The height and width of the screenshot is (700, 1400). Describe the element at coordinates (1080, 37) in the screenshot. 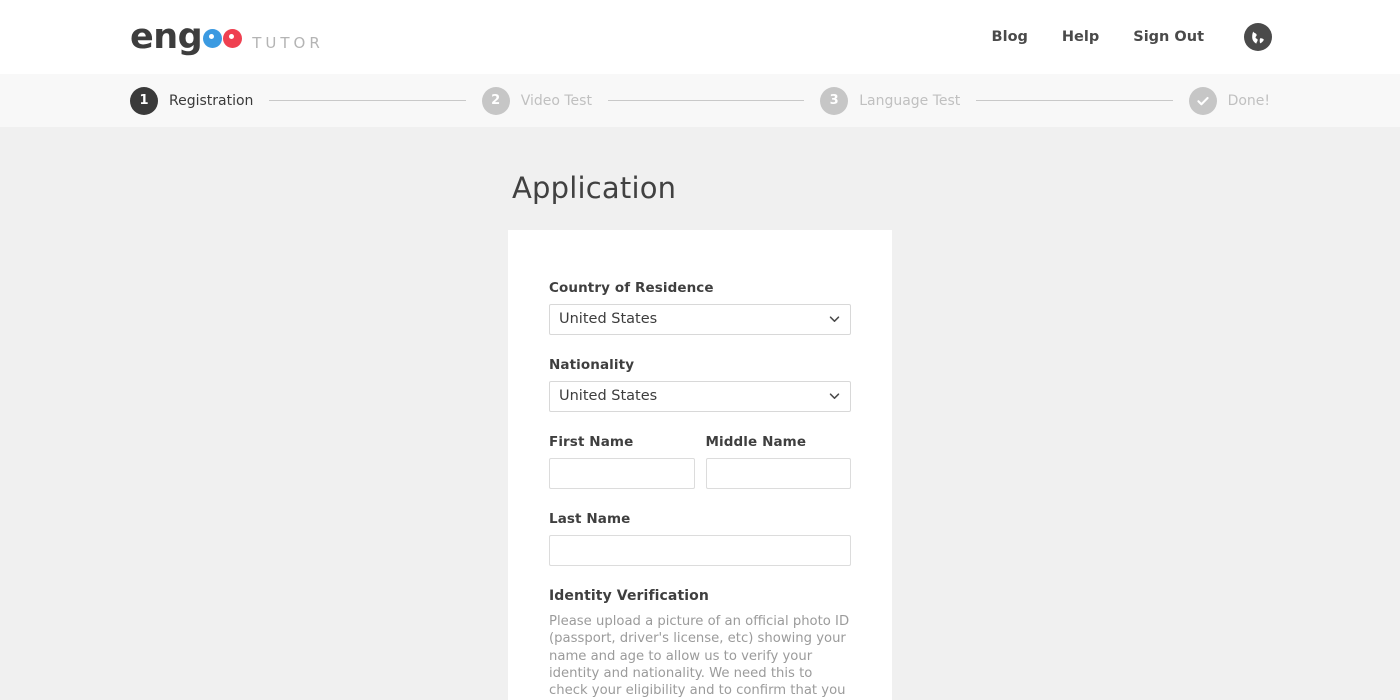

I see `nav-link-help: Help` at that location.